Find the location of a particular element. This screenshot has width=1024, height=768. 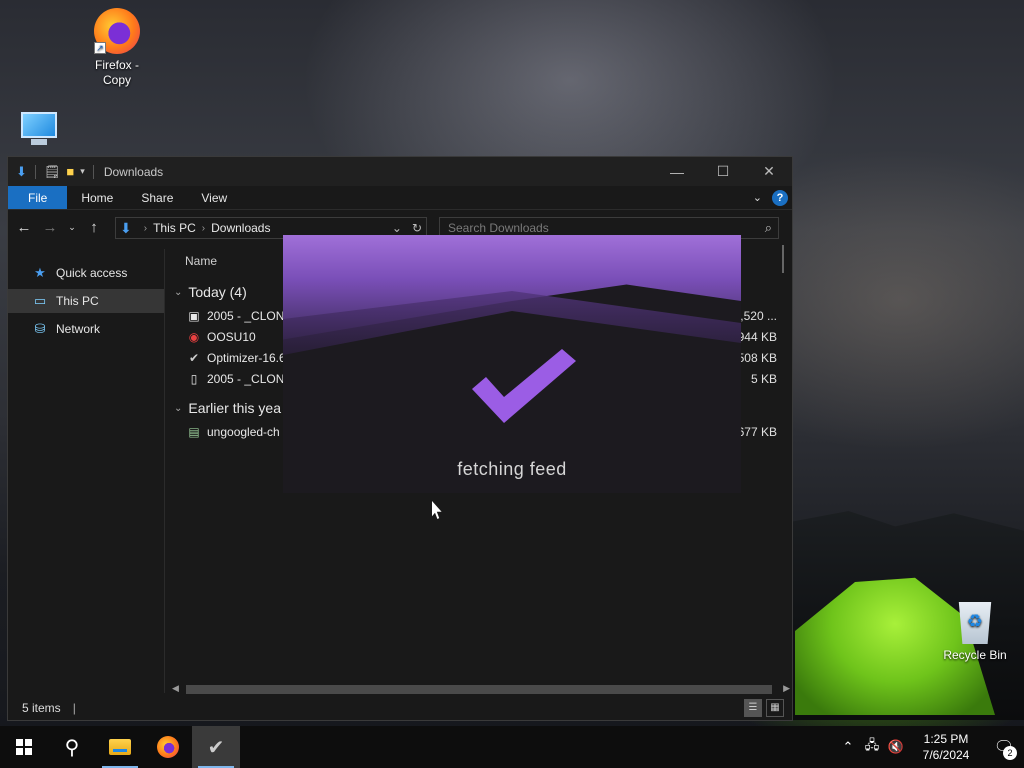

firefox-icon is located at coordinates (168, 747).